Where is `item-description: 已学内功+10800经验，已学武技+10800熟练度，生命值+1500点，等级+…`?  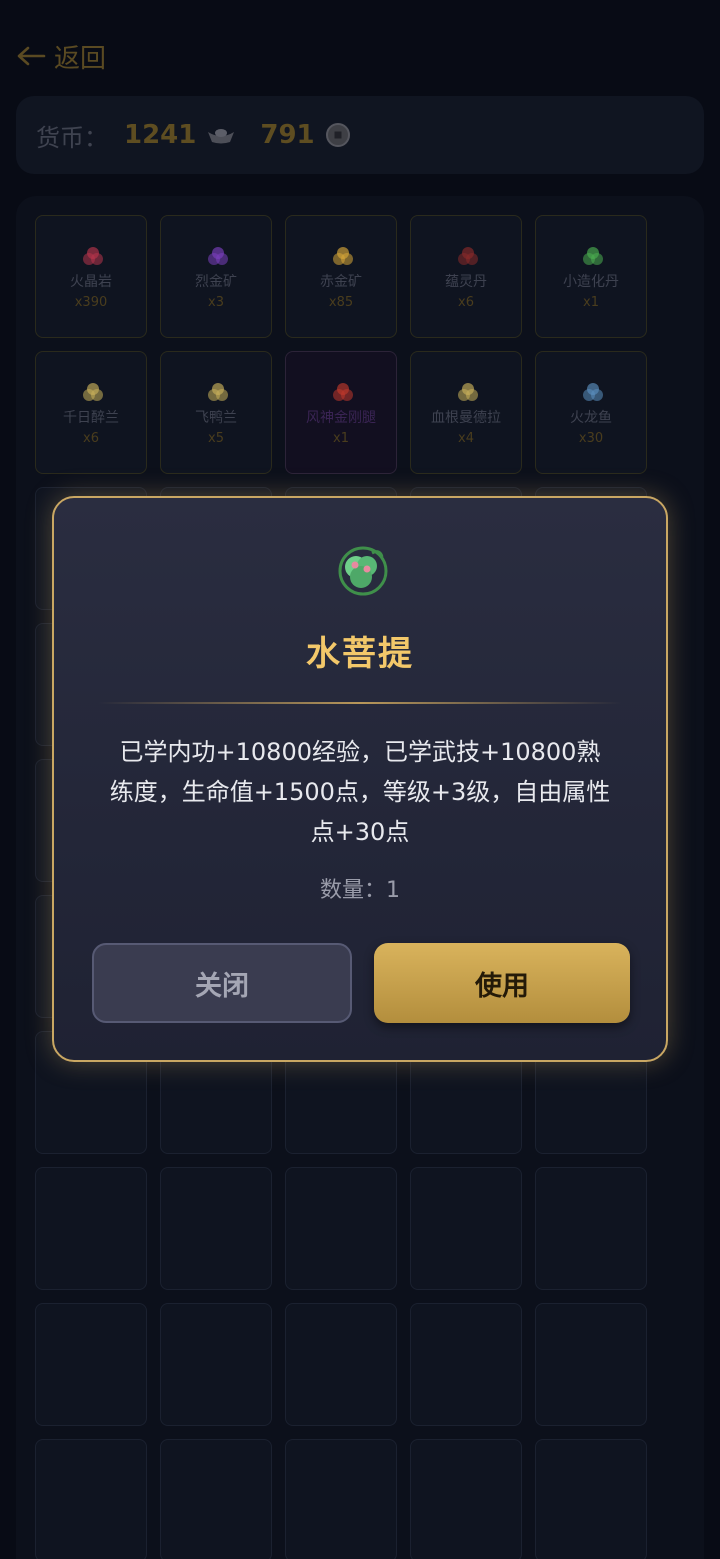
item-description: 已学内功+10800经验，已学武技+10800熟练度，生命值+1500点，等级+… is located at coordinates (360, 792).